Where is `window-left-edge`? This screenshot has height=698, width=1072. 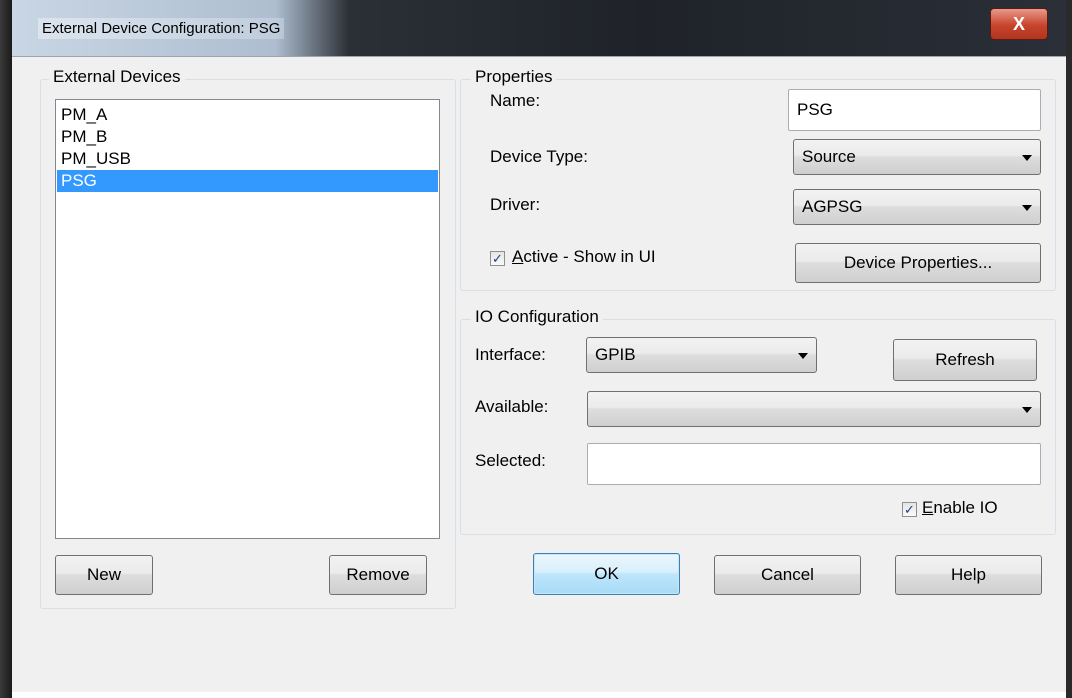 window-left-edge is located at coordinates (6, 349).